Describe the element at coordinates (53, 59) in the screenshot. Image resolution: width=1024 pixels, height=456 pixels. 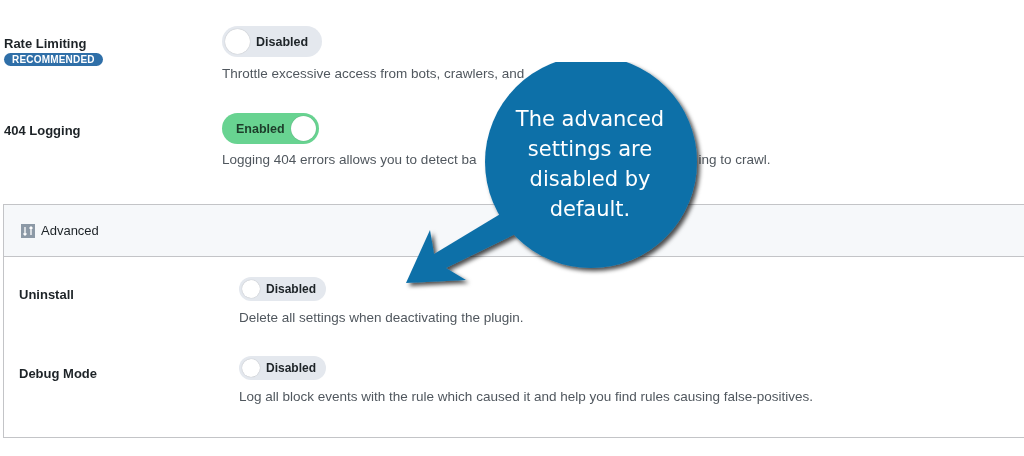
I see `recommended-badge: RECOMMENDED` at that location.